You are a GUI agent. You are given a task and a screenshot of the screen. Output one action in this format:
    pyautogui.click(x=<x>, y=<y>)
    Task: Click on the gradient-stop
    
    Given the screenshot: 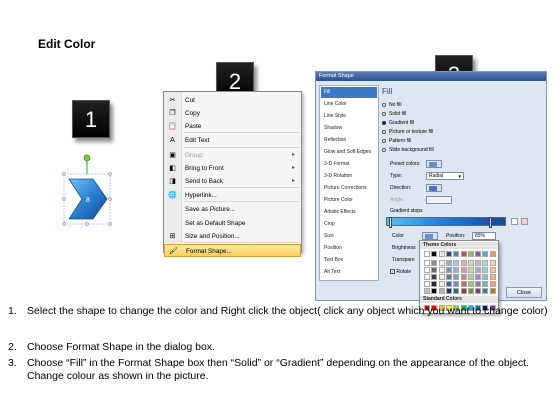 What is the action you would take?
    pyautogui.click(x=390, y=222)
    